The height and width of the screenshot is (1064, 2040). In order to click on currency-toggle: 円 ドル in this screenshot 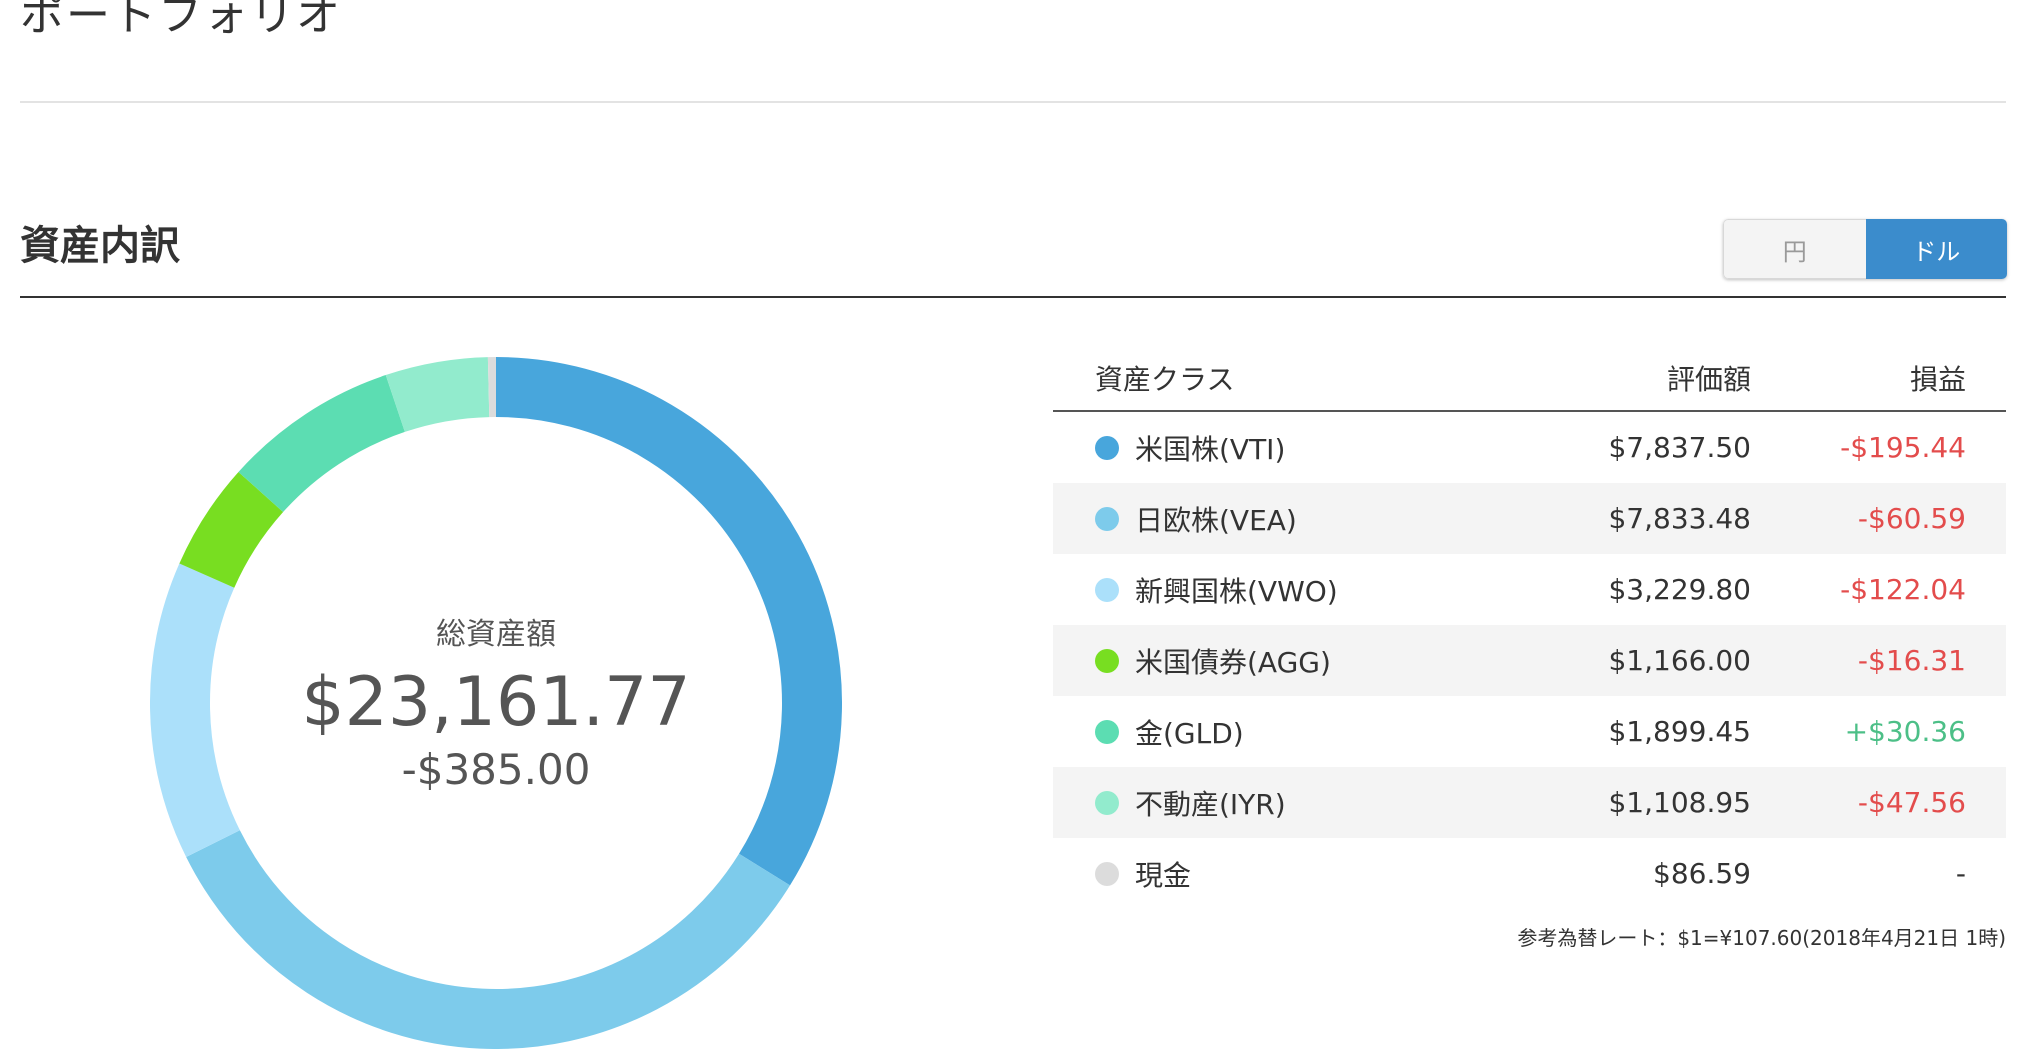, I will do `click(1865, 249)`.